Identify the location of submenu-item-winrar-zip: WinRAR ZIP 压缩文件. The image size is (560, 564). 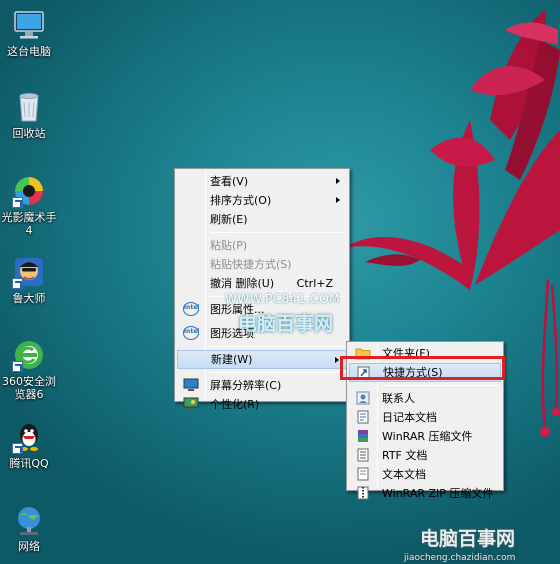
(425, 493).